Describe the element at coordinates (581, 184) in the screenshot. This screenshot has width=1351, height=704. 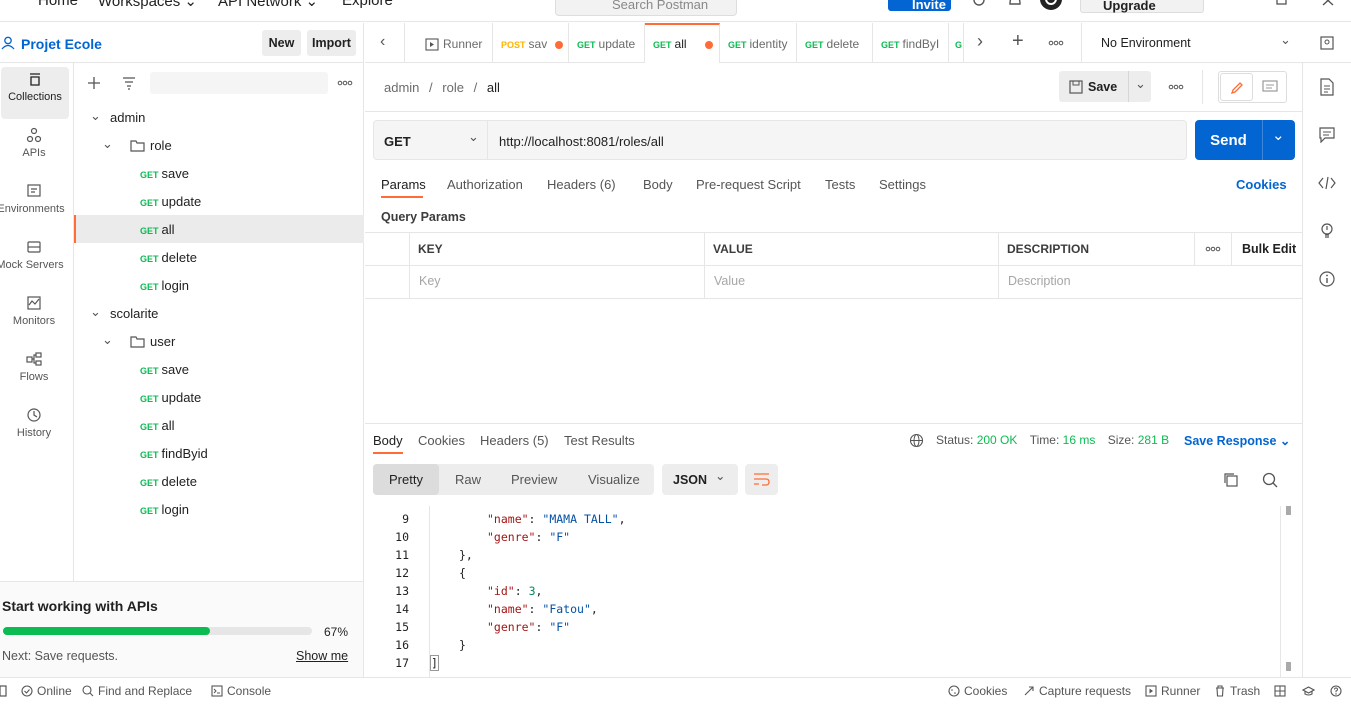
I see `tab-headers: Headers (6)` at that location.